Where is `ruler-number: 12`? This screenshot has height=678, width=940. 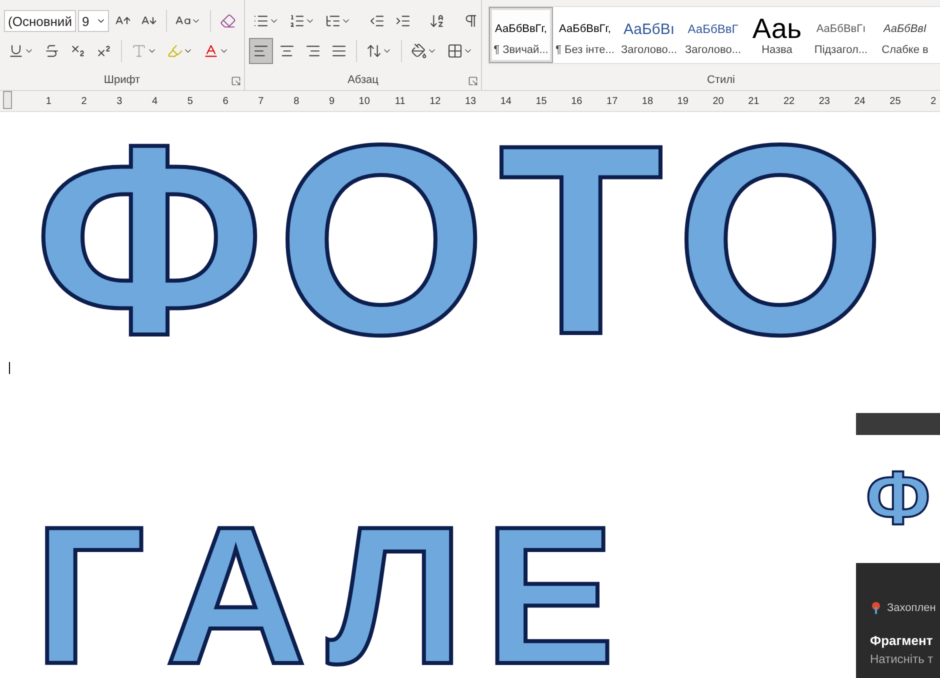
ruler-number: 12 is located at coordinates (434, 101).